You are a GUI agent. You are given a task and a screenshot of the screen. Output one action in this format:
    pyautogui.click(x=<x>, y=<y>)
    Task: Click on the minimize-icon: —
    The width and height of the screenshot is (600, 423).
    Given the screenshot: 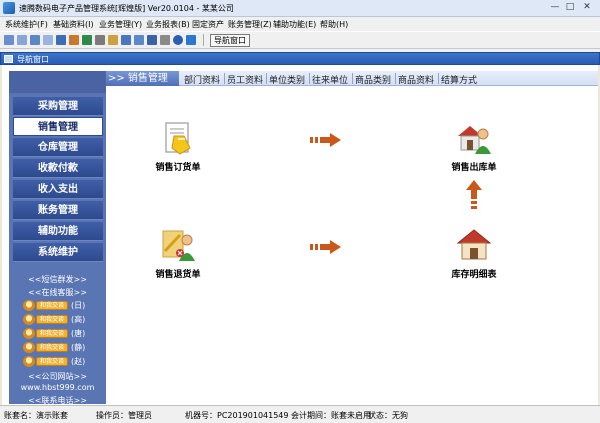 What is the action you would take?
    pyautogui.click(x=555, y=8)
    